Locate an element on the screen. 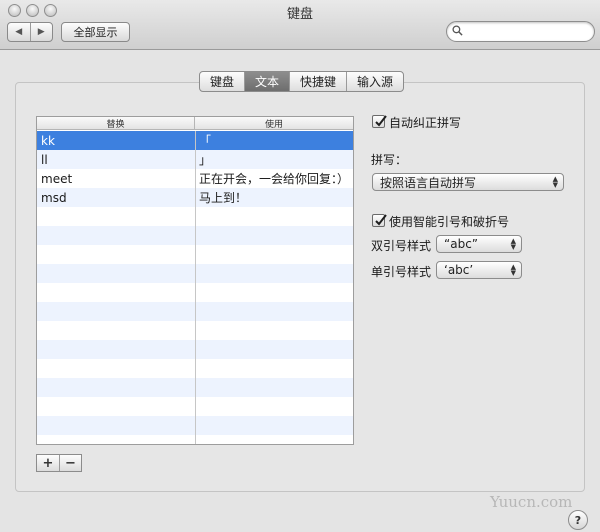 The height and width of the screenshot is (532, 600). column-divider is located at coordinates (195, 287).